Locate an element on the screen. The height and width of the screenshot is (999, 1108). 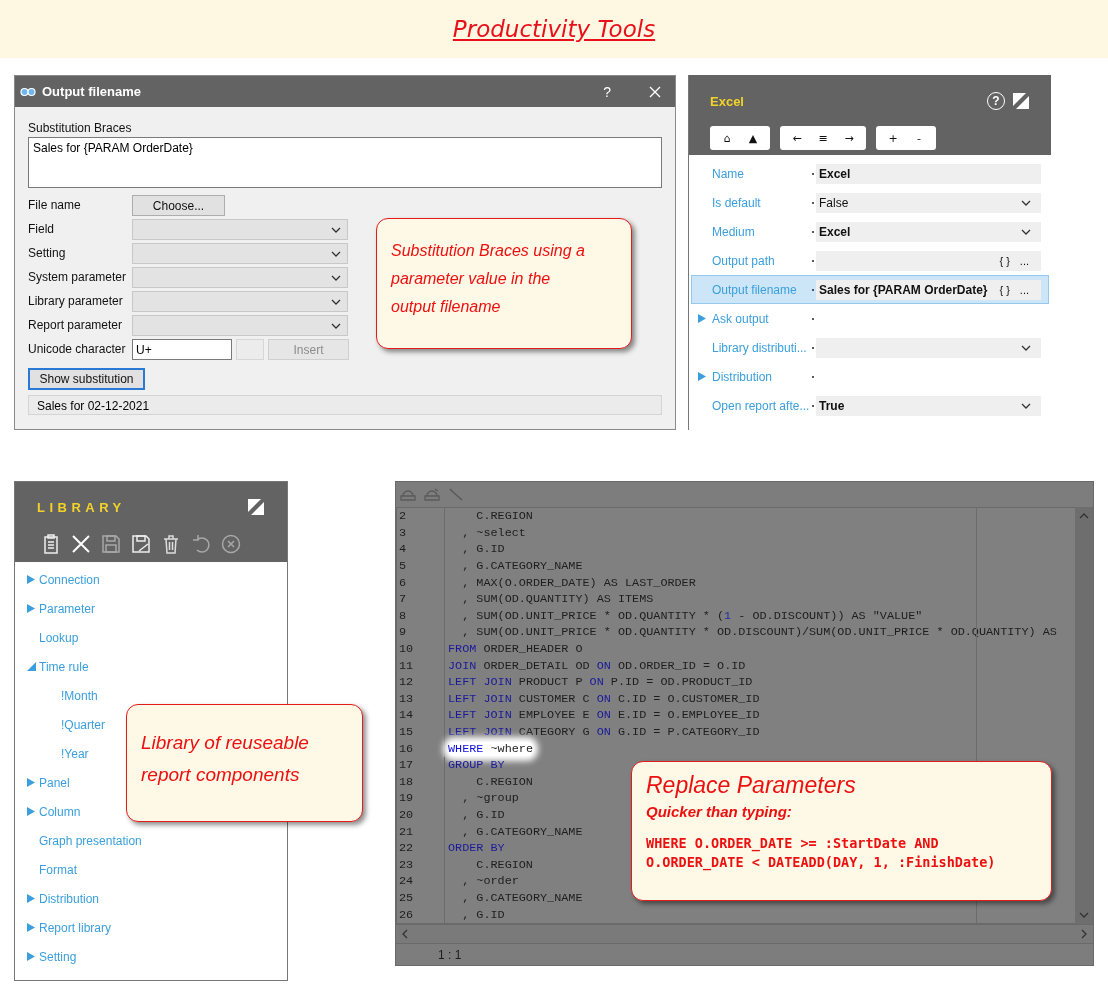
text-area: Sales for {PARAM OrderDate} is located at coordinates (345, 162).